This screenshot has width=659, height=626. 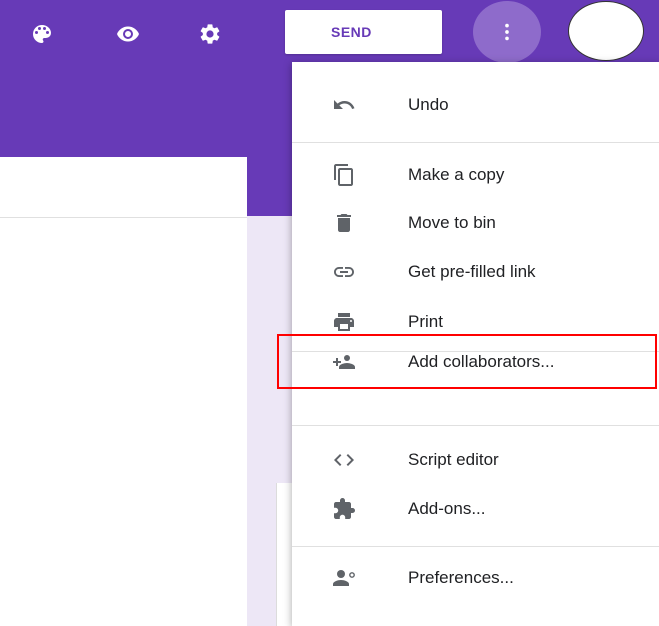 I want to click on menu-item-make-copy: Make a copy, so click(x=475, y=175).